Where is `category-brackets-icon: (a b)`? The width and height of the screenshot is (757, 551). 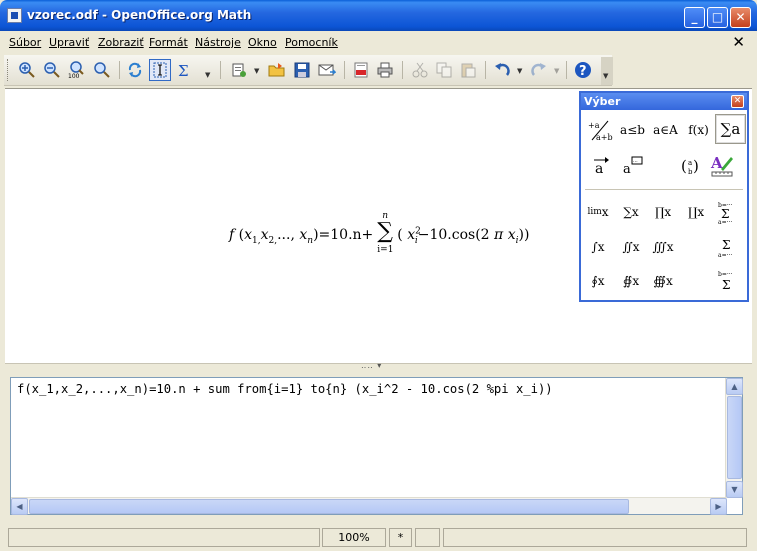 category-brackets-icon: (a b) is located at coordinates (689, 166).